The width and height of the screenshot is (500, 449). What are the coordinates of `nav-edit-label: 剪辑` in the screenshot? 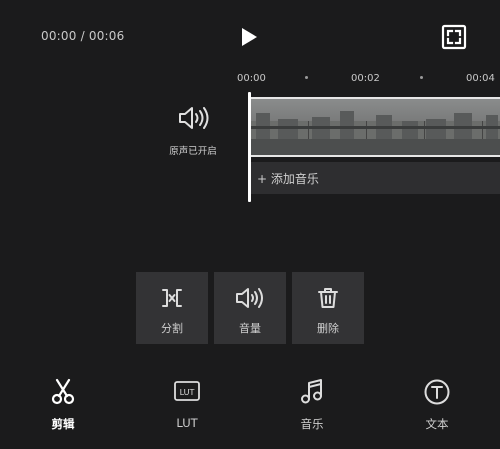 It's located at (63, 424).